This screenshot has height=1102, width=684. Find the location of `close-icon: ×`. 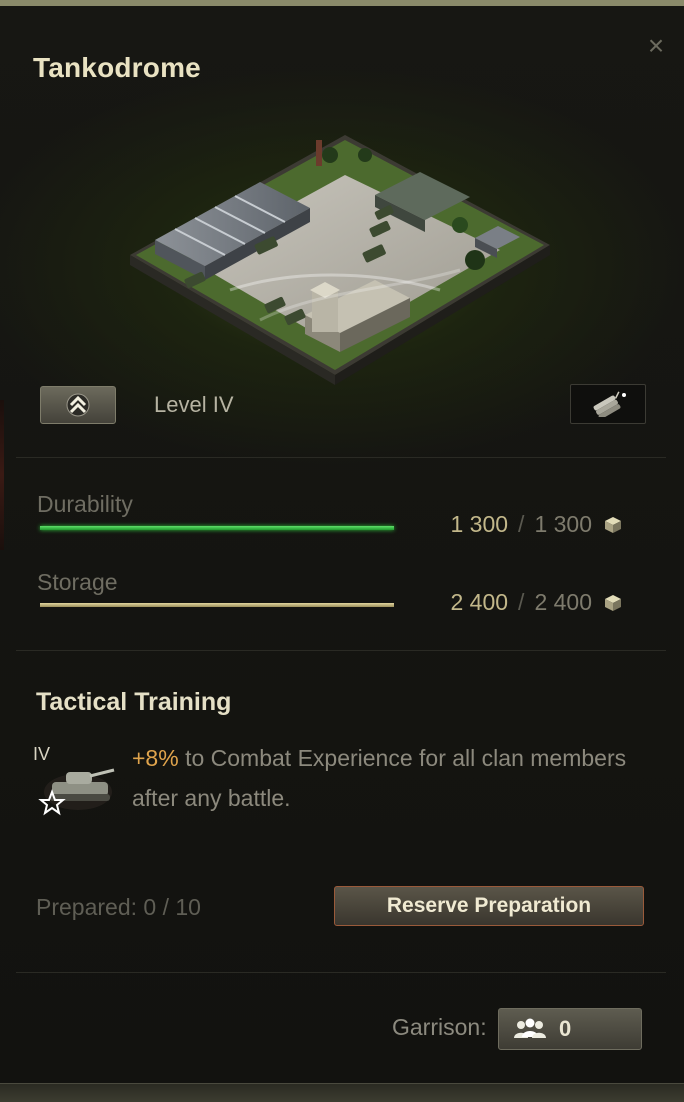

close-icon: × is located at coordinates (656, 46).